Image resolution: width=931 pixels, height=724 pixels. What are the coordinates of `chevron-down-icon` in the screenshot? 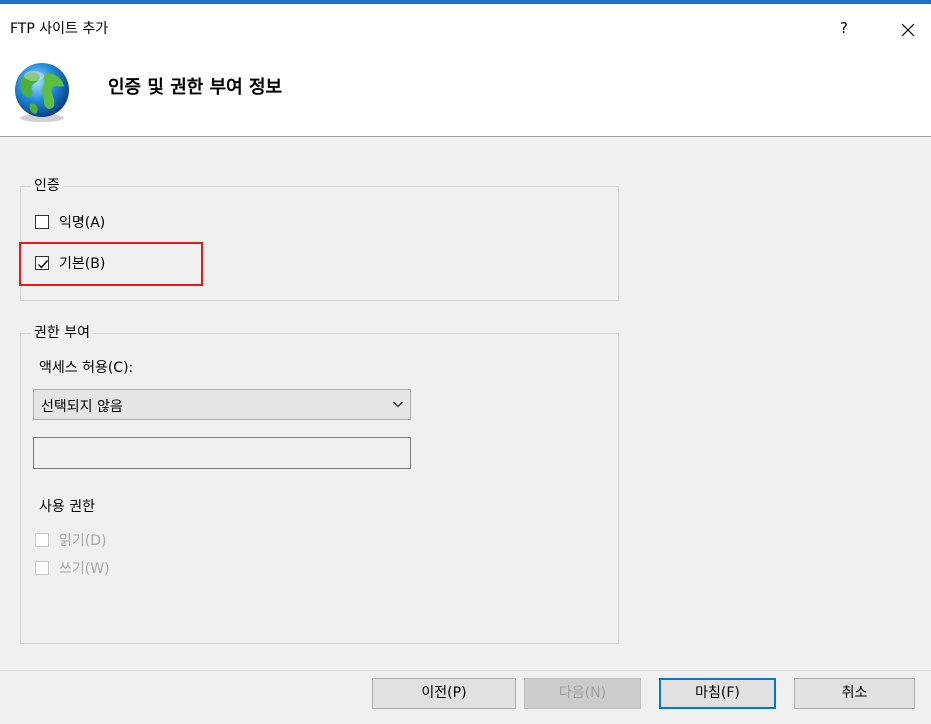 It's located at (398, 404).